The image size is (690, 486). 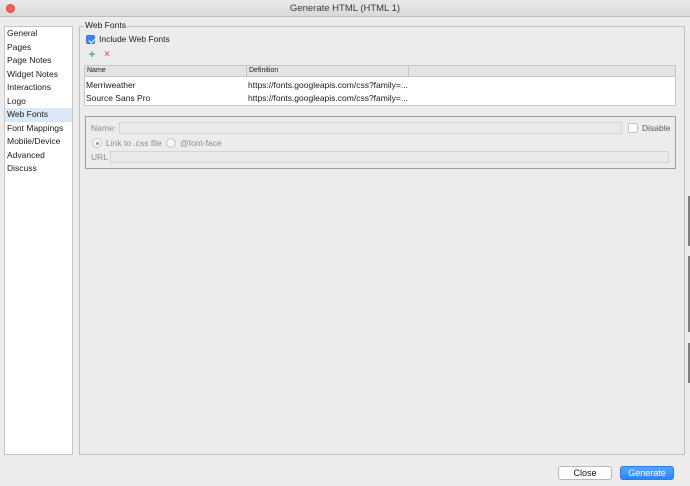 I want to click on include-web-fonts-label: Include Web Fonts, so click(x=134, y=39).